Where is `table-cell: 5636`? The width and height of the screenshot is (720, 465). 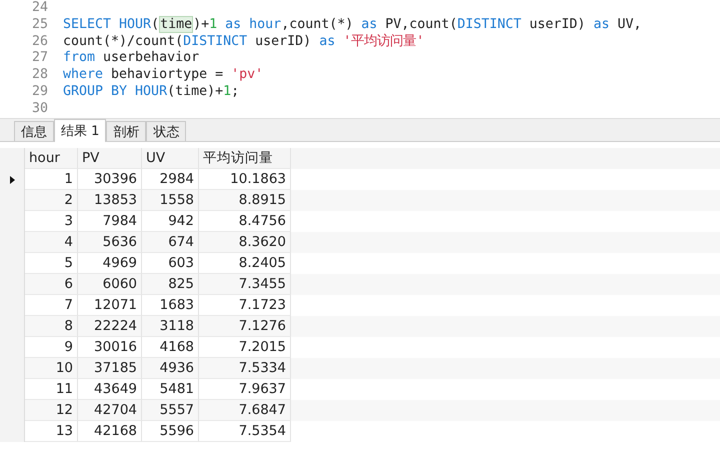
table-cell: 5636 is located at coordinates (110, 242).